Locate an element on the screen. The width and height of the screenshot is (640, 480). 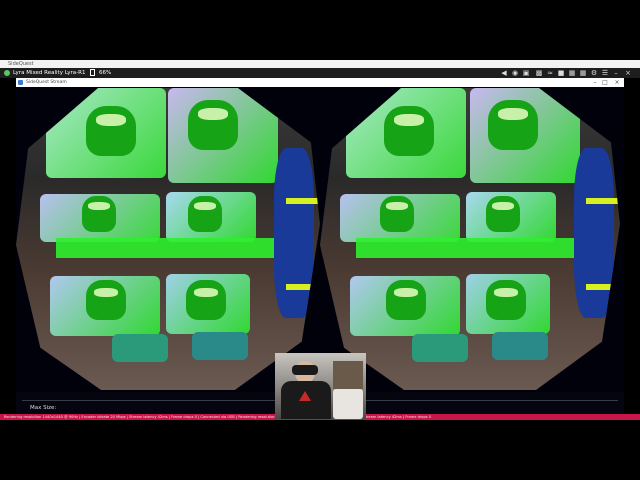
grid-icon: ▦ is located at coordinates (583, 73).